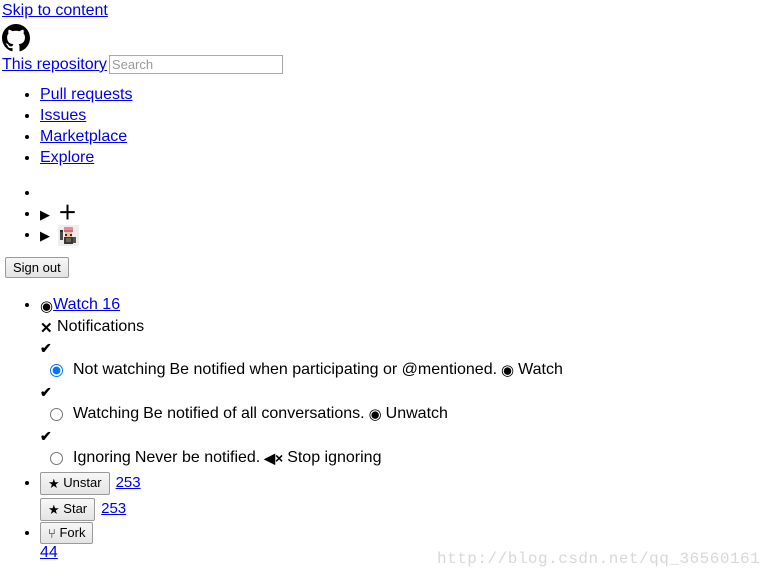  What do you see at coordinates (113, 509) in the screenshot?
I see `star-count-link: 253` at bounding box center [113, 509].